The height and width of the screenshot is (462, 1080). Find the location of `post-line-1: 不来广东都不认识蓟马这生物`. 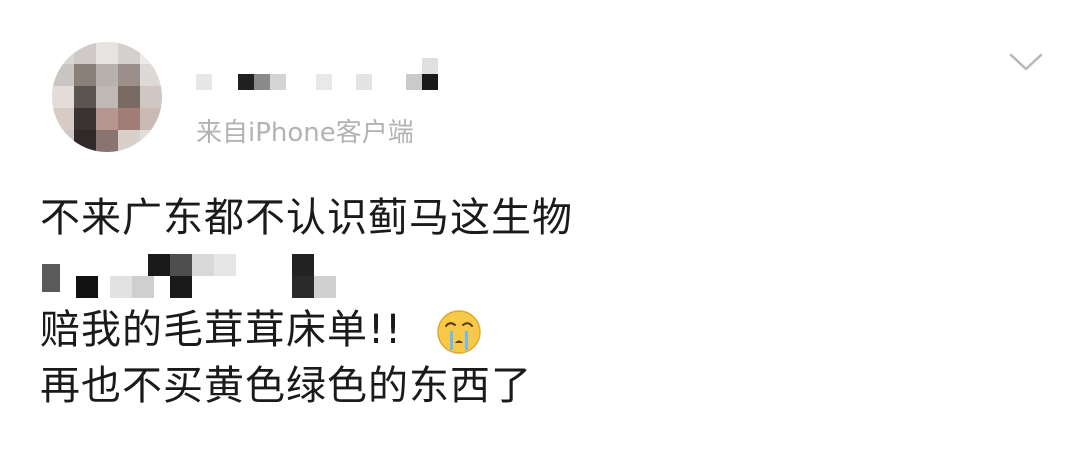

post-line-1: 不来广东都不认识蓟马这生物 is located at coordinates (306, 218).